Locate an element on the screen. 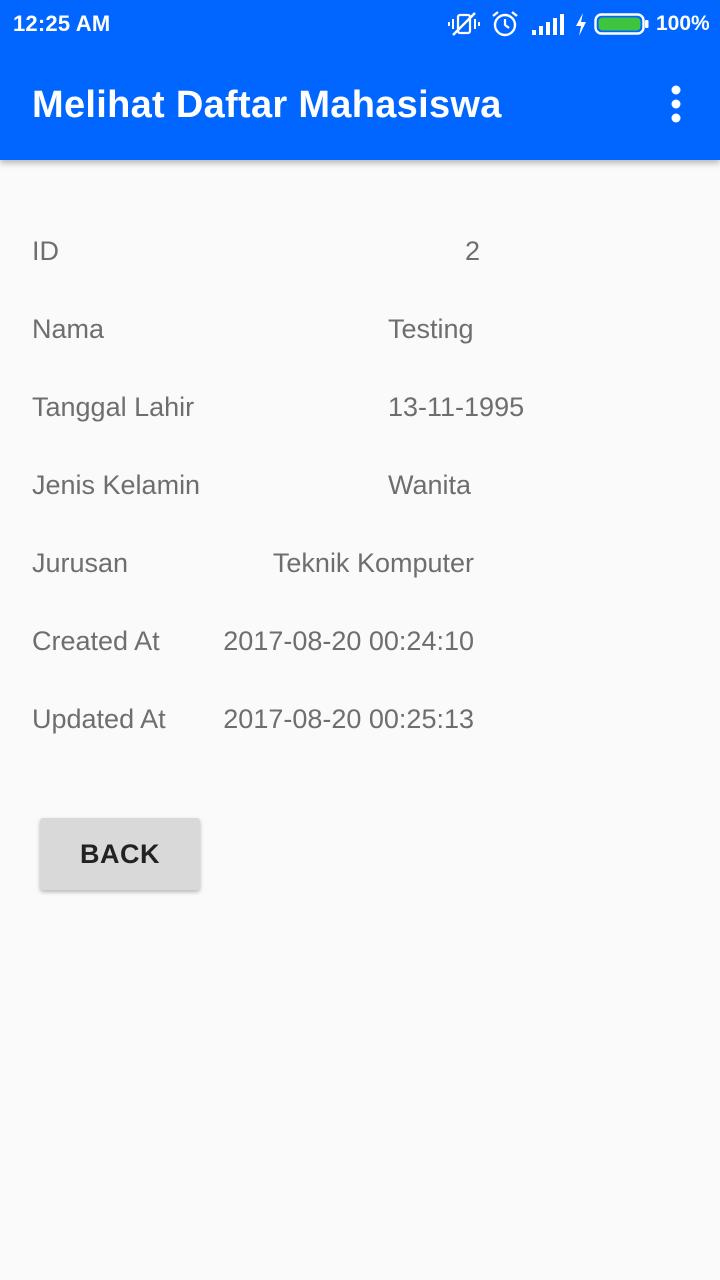 The width and height of the screenshot is (720, 1280). value-updated-at: 2017-08-20 00:25:13 is located at coordinates (348, 719).